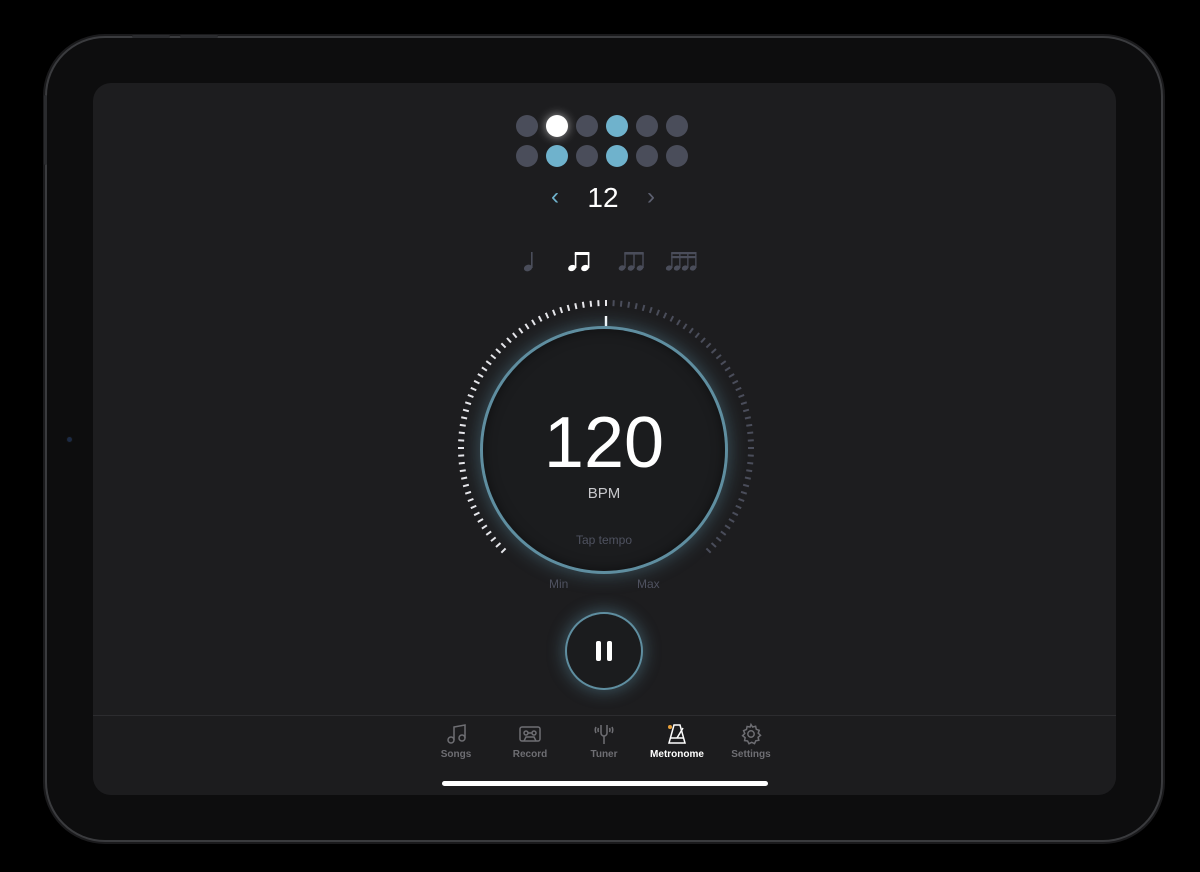  What do you see at coordinates (677, 734) in the screenshot?
I see `metronome-icon` at bounding box center [677, 734].